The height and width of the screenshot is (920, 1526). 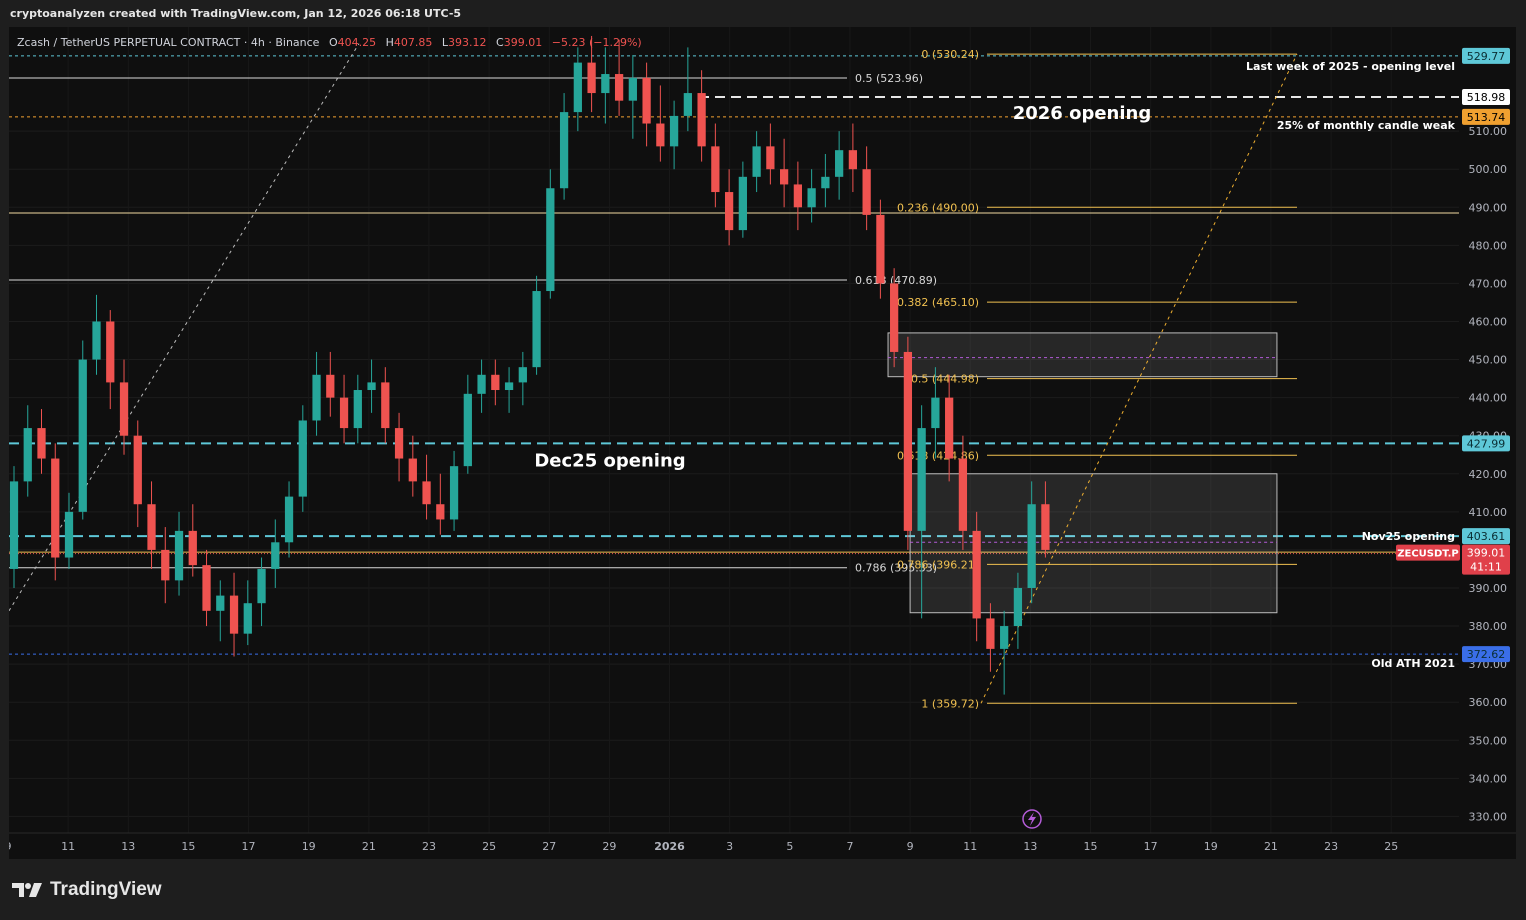 What do you see at coordinates (938, 302) in the screenshot?
I see `fib-new-label: 0.382 (465.10)` at bounding box center [938, 302].